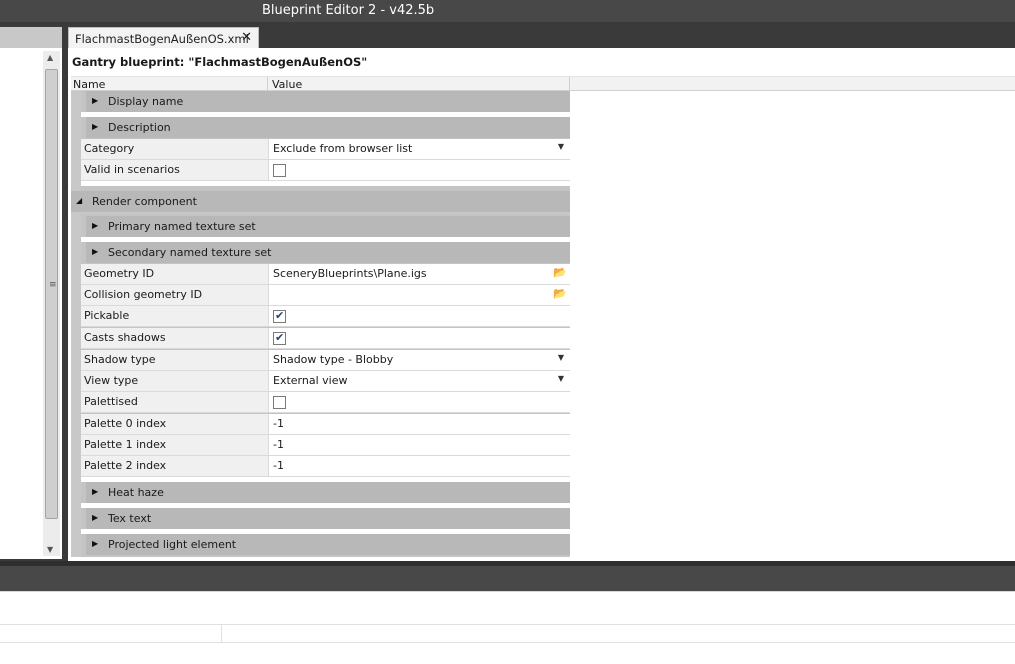 The height and width of the screenshot is (664, 1015). I want to click on bottom-panel-header, so click(507, 578).